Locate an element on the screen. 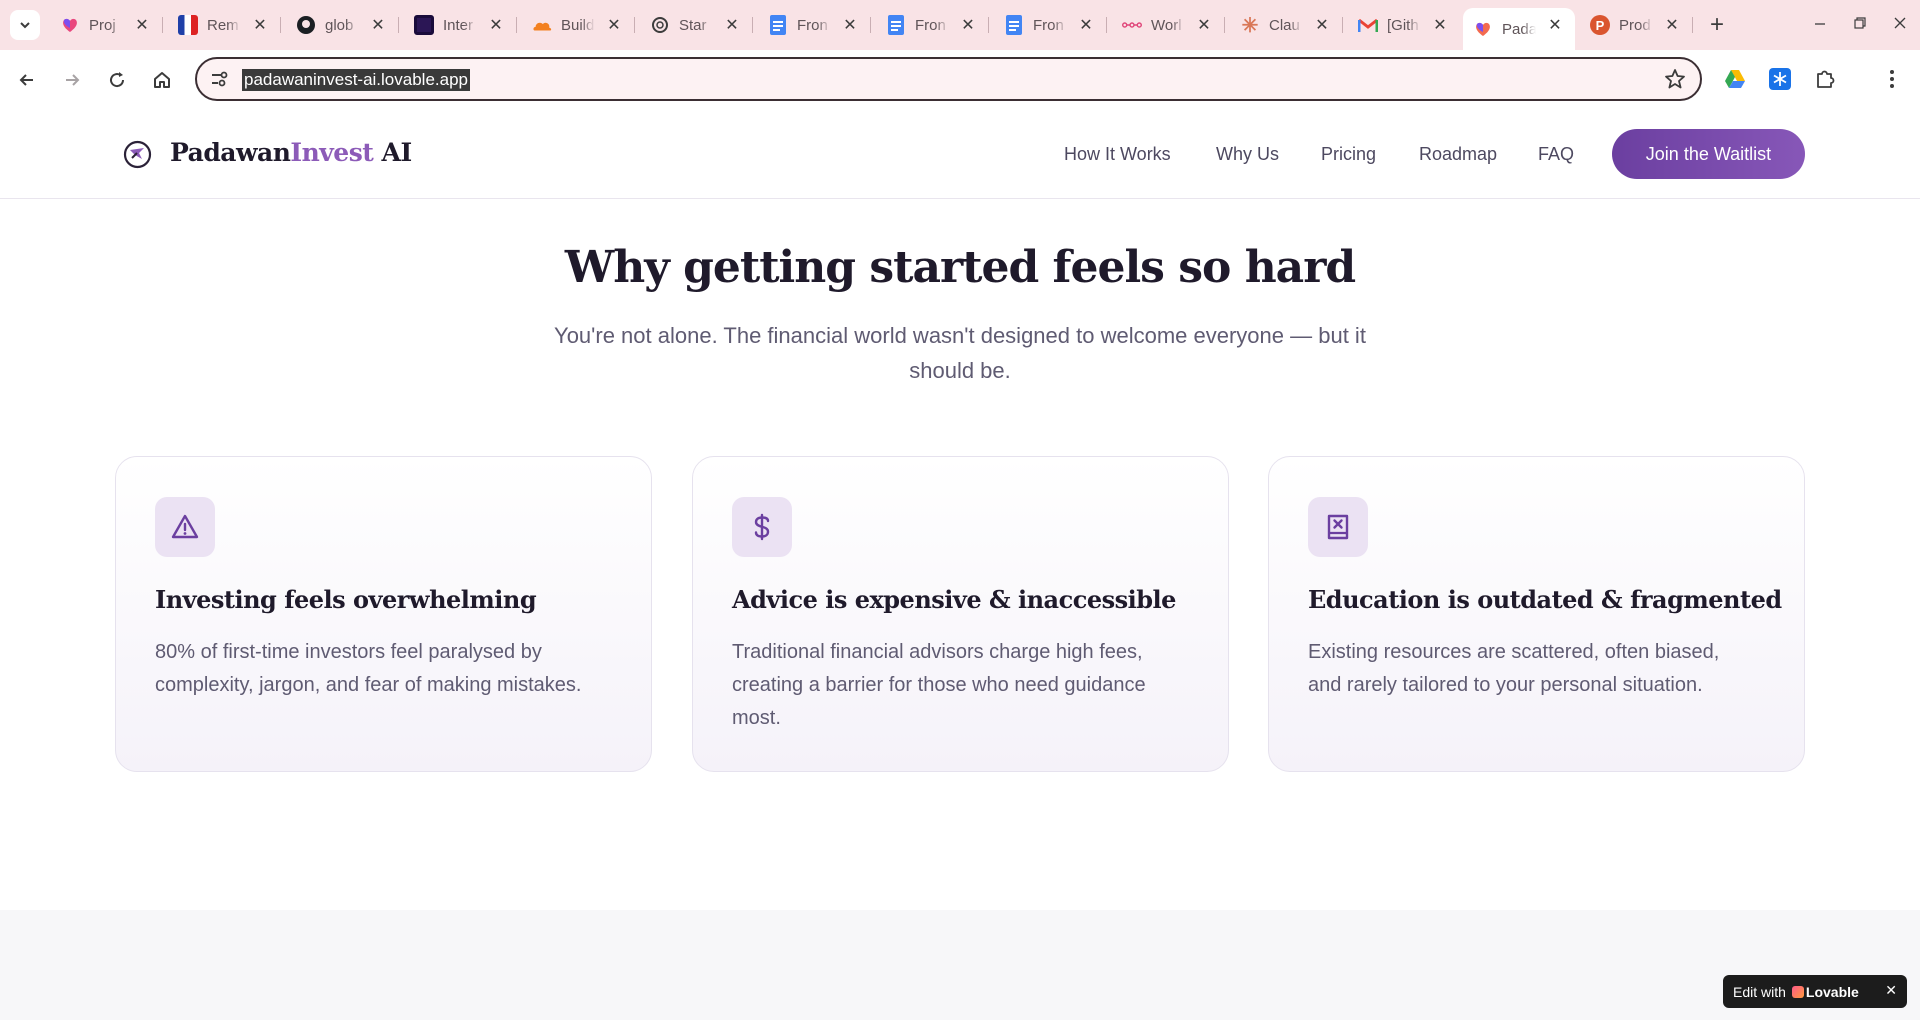 The height and width of the screenshot is (1020, 1920). book-x-icon is located at coordinates (1338, 527).